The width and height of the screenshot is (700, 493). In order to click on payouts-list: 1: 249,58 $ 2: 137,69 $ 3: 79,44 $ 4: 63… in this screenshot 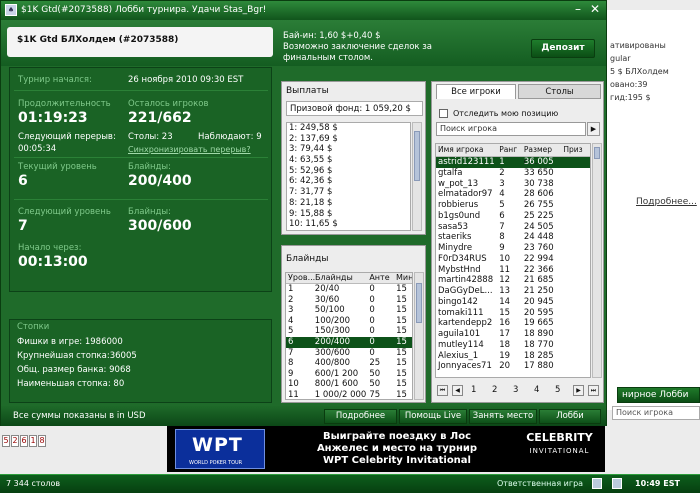, I will do `click(348, 176)`.